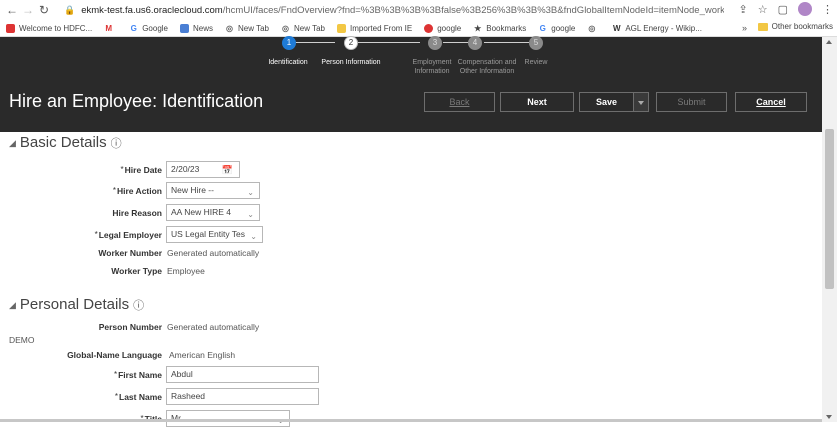 The image size is (837, 427). I want to click on bookmark-news: News, so click(196, 28).